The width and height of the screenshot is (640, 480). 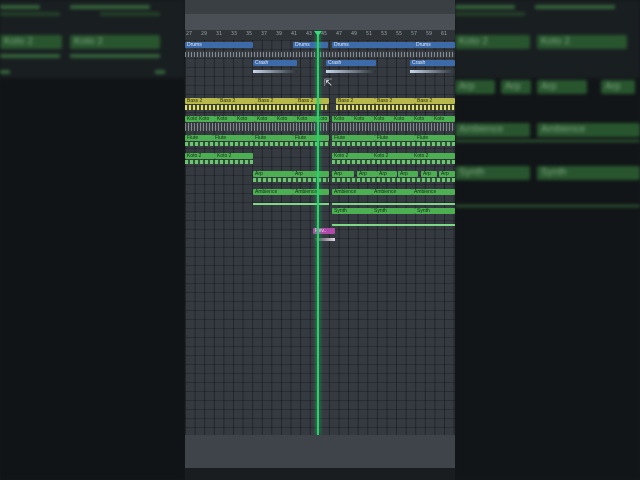 I want to click on ruler-bar-number: 59, so click(x=429, y=34).